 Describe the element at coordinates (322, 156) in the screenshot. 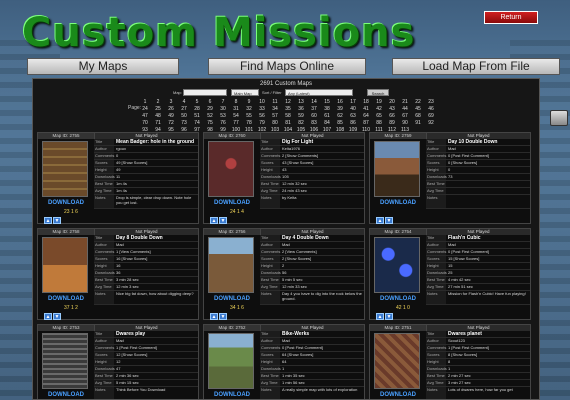

I see `info-value-comments: 2 [Show Comments]` at that location.